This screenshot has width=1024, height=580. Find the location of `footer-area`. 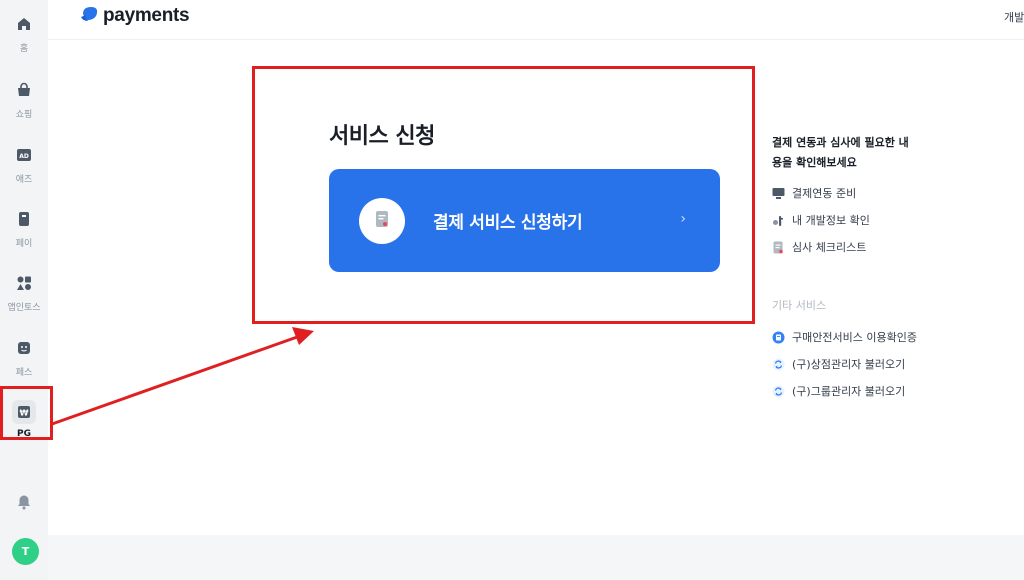

footer-area is located at coordinates (536, 557).